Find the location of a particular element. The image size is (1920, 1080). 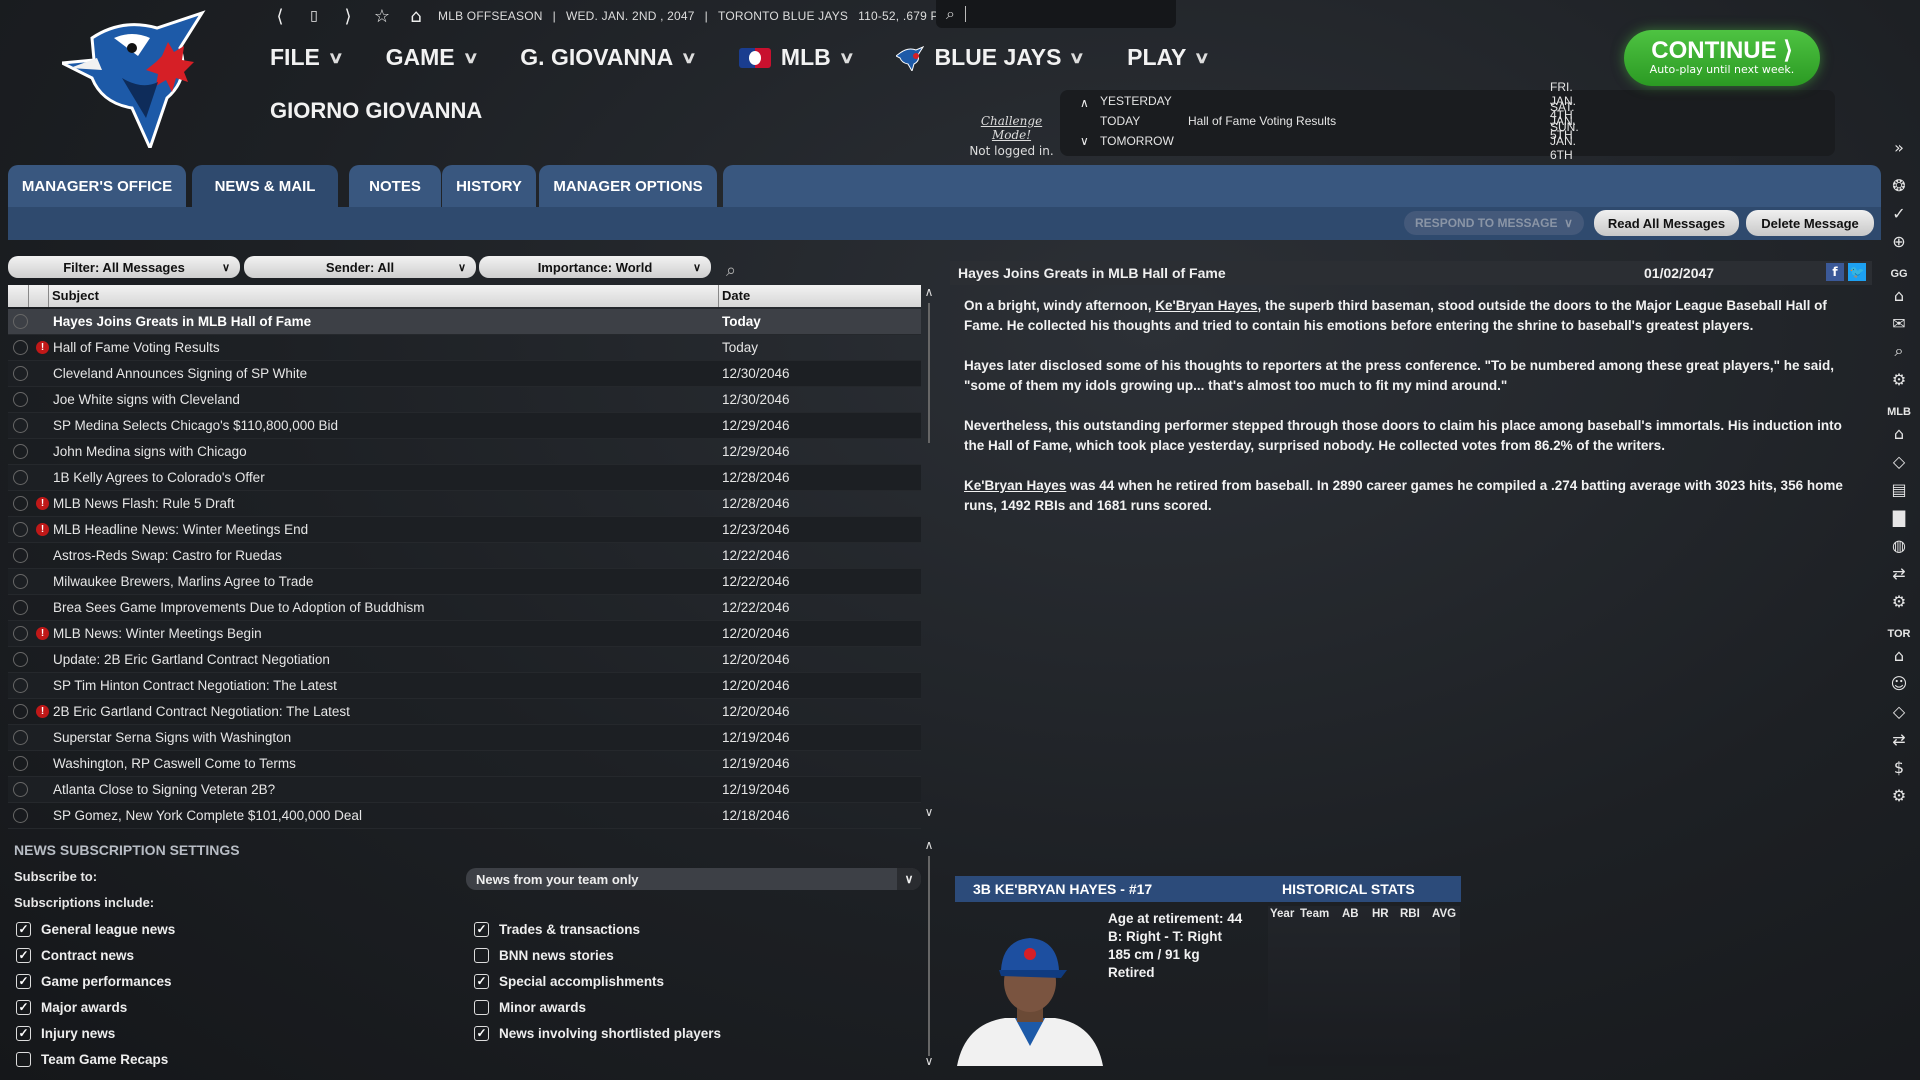

respond-button: RESPOND TO MESSAGE ∨ is located at coordinates (1494, 223).